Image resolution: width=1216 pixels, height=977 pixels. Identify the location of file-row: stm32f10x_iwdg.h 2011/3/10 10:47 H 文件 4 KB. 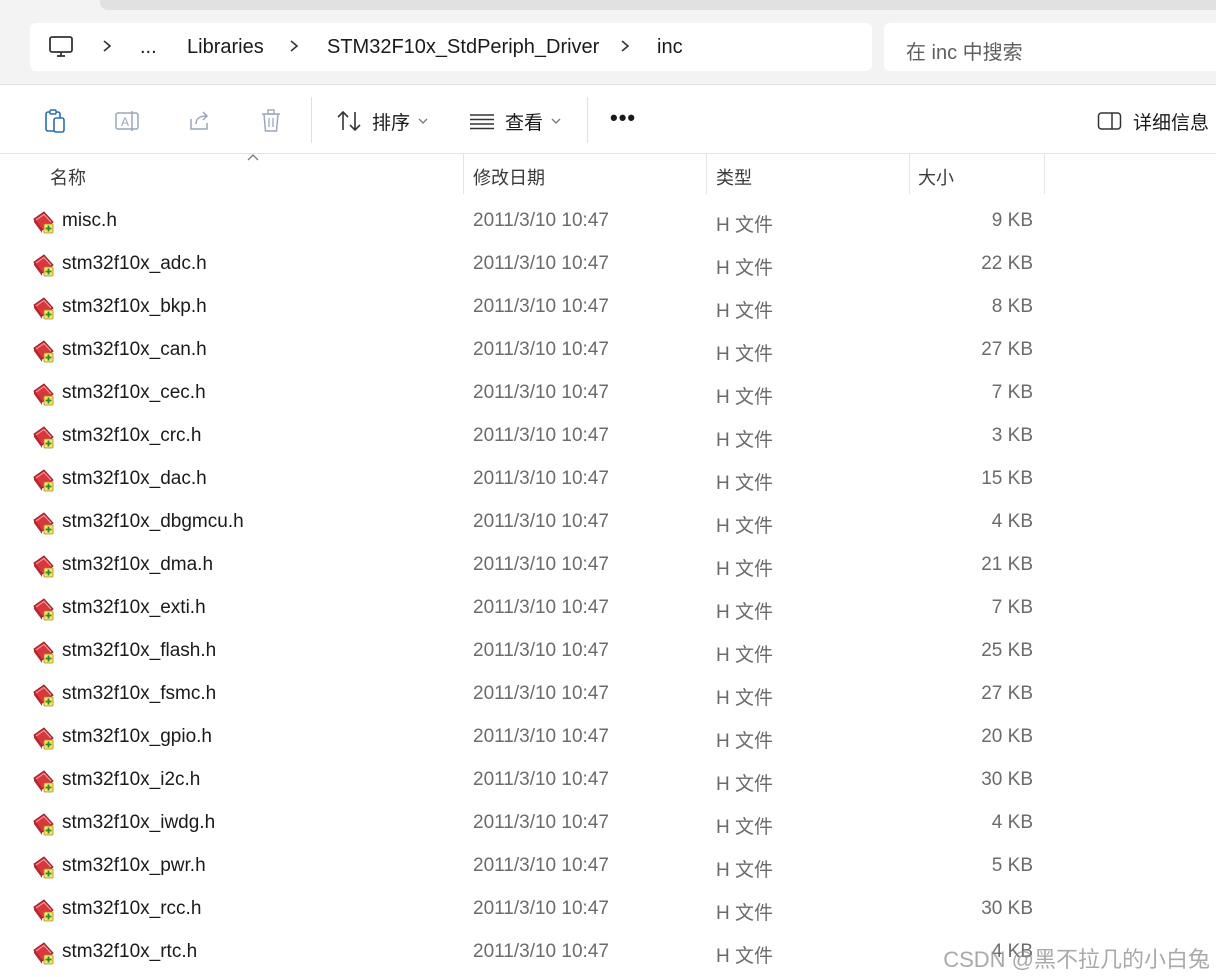
(608, 823).